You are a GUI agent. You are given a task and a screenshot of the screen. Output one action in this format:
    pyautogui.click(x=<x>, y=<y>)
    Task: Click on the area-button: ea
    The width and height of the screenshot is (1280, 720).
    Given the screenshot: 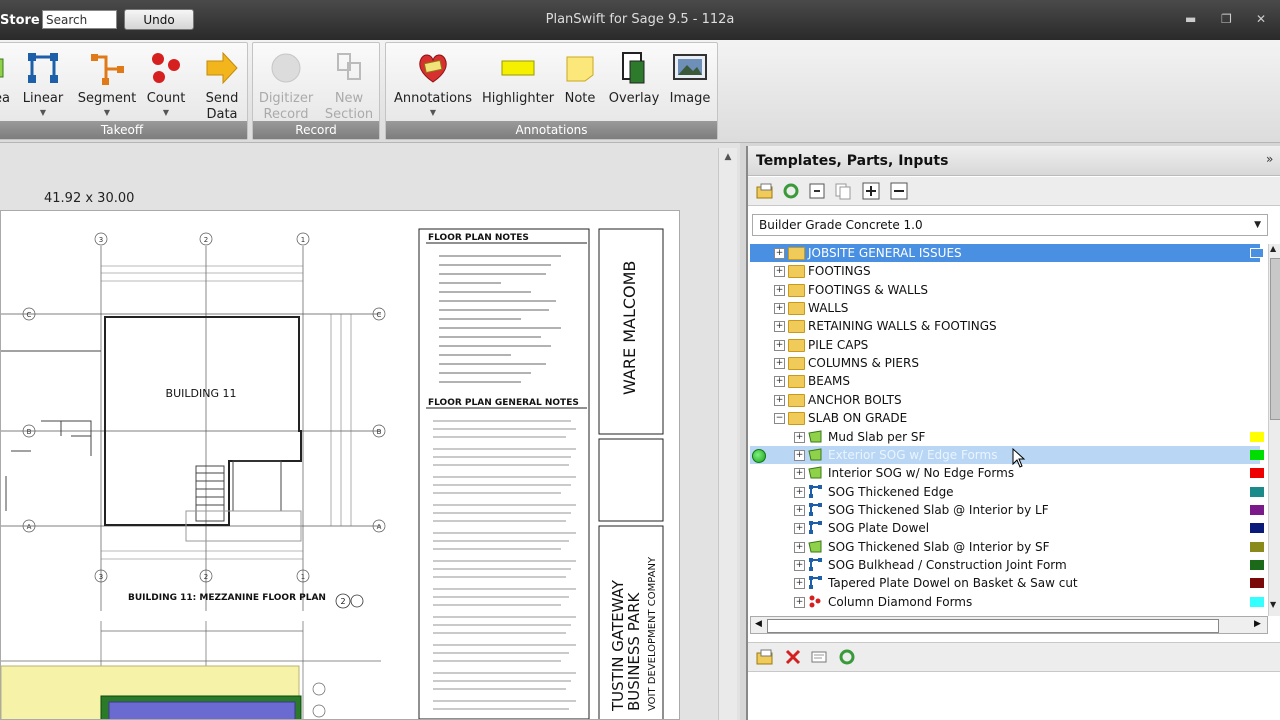 What is the action you would take?
    pyautogui.click(x=7, y=79)
    